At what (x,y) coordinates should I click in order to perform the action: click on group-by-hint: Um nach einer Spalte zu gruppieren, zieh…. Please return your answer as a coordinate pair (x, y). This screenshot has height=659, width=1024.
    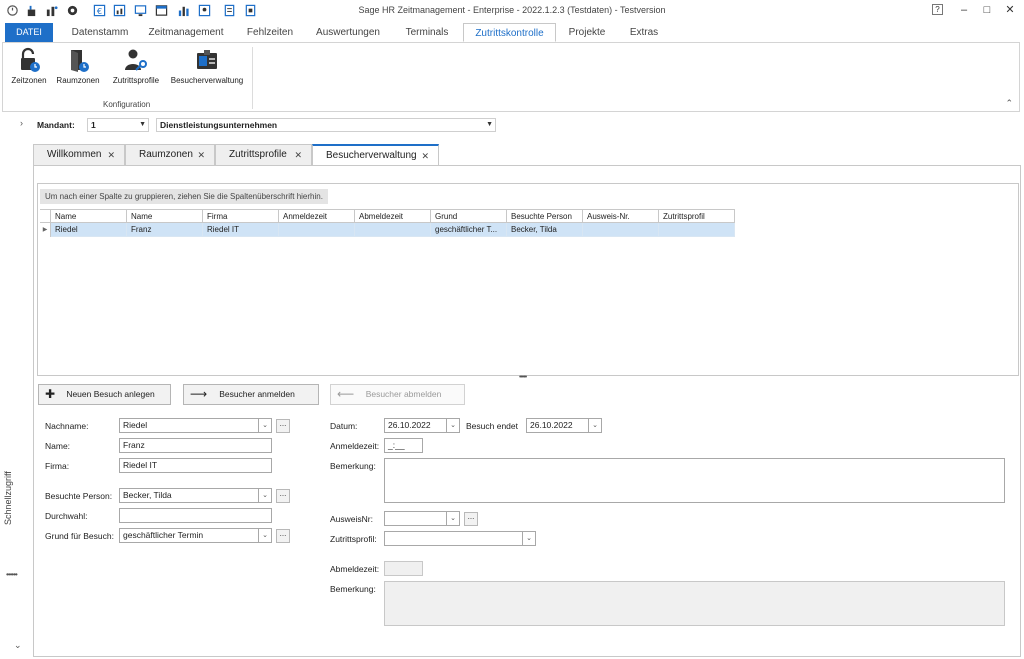
    Looking at the image, I should click on (184, 196).